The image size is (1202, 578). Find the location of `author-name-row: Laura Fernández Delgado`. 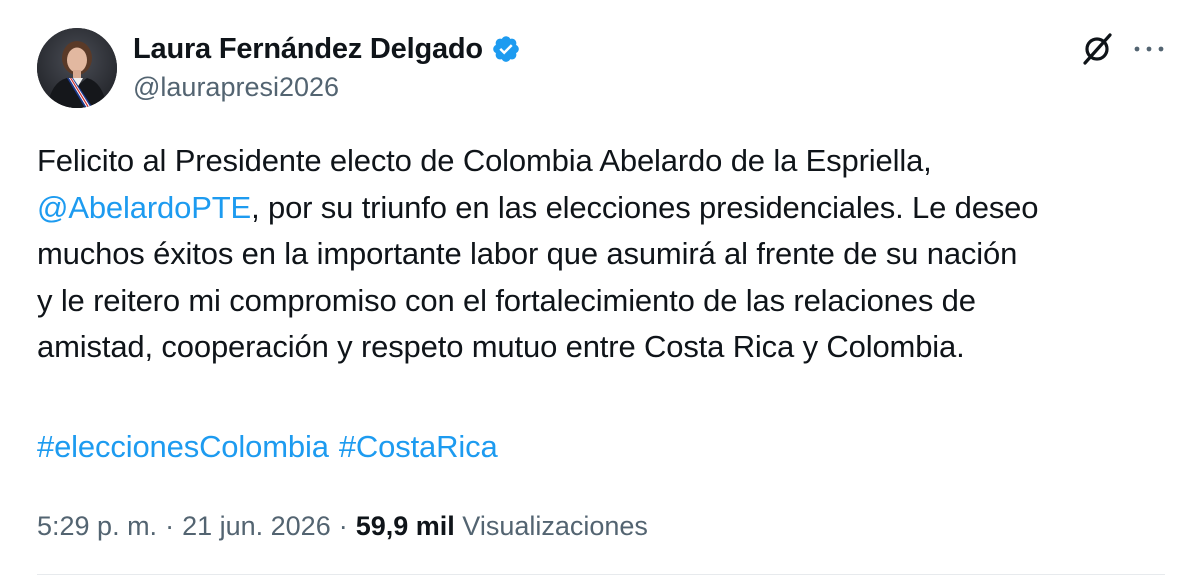

author-name-row: Laura Fernández Delgado is located at coordinates (327, 49).